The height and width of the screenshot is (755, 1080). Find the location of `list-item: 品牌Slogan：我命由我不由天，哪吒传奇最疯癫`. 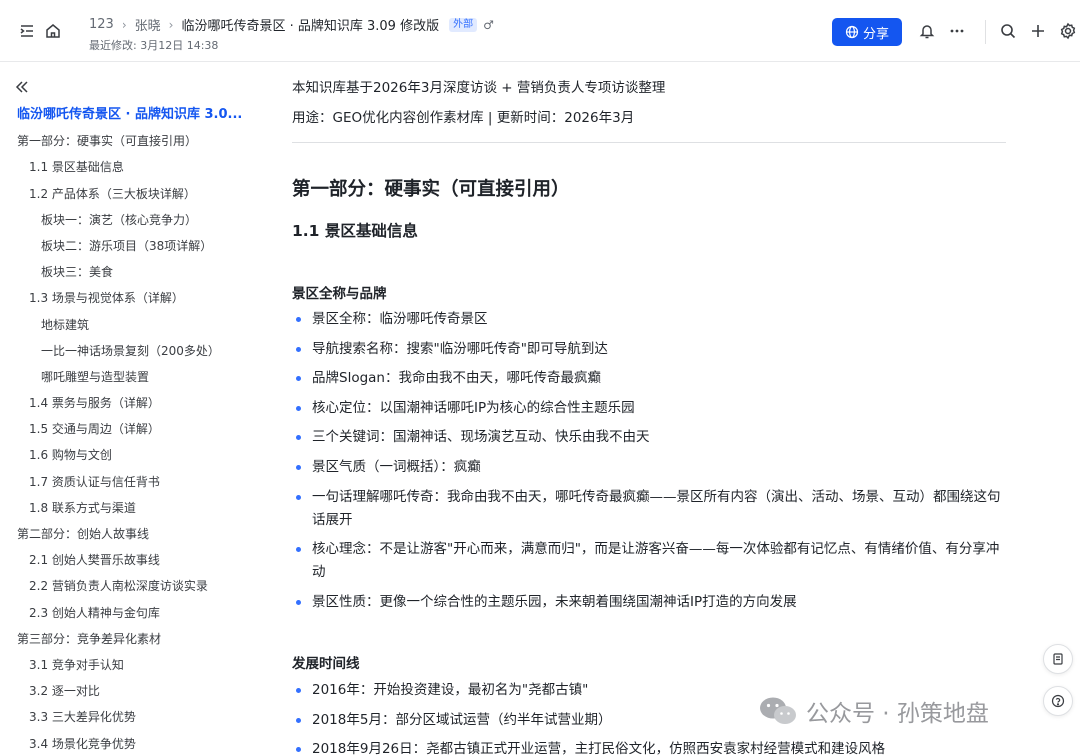

list-item: 品牌Slogan：我命由我不由天，哪吒传奇最疯癫 is located at coordinates (652, 378).